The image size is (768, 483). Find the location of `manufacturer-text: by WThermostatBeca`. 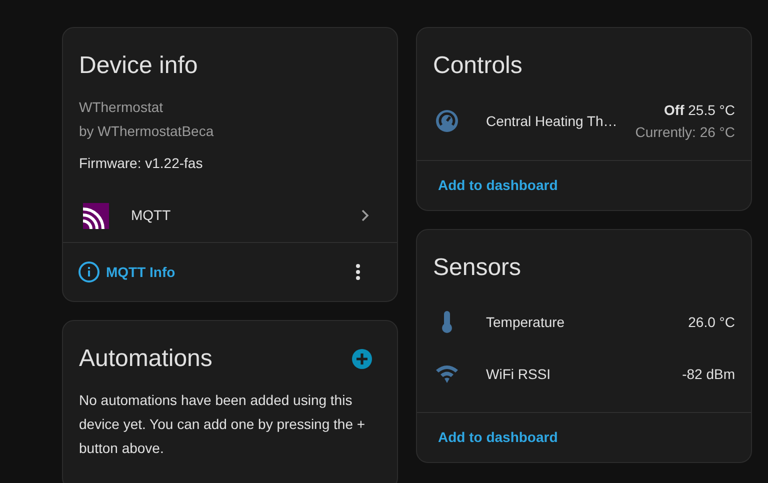

manufacturer-text: by WThermostatBeca is located at coordinates (146, 131).